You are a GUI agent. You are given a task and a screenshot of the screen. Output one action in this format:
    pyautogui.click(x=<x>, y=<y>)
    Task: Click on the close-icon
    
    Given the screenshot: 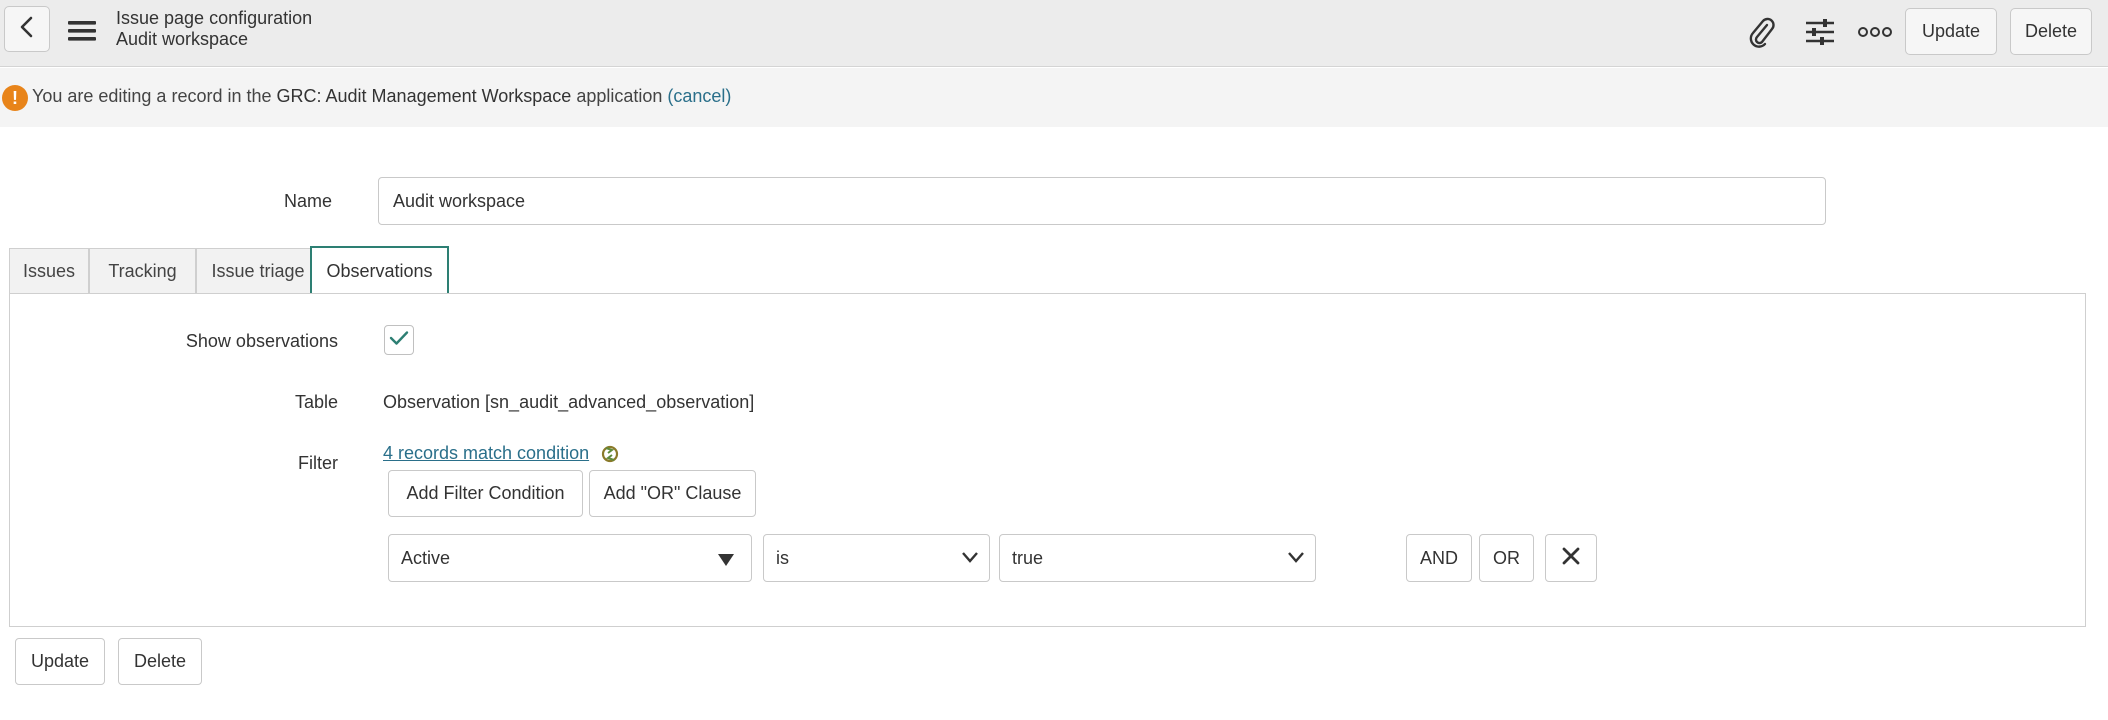 What is the action you would take?
    pyautogui.click(x=1571, y=558)
    